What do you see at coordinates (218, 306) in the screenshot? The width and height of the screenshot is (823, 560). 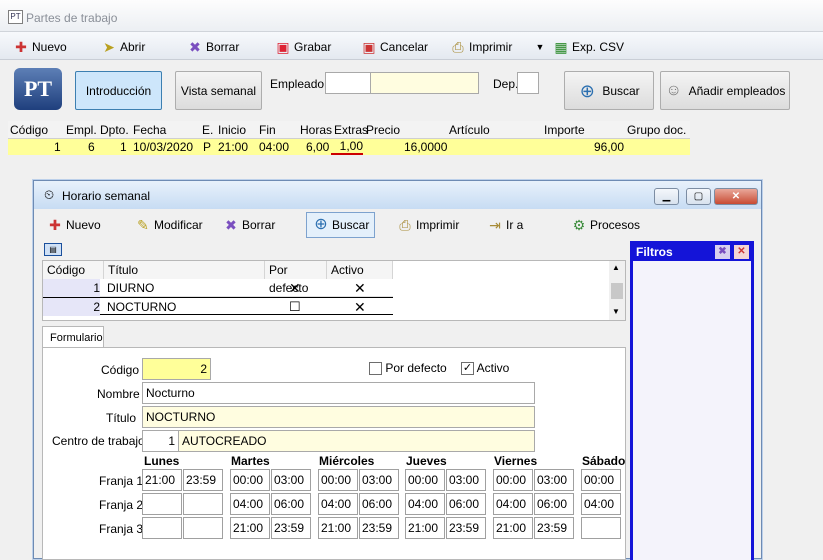 I see `list-item-selected: 2 NOCTURNO ☐ ✕` at bounding box center [218, 306].